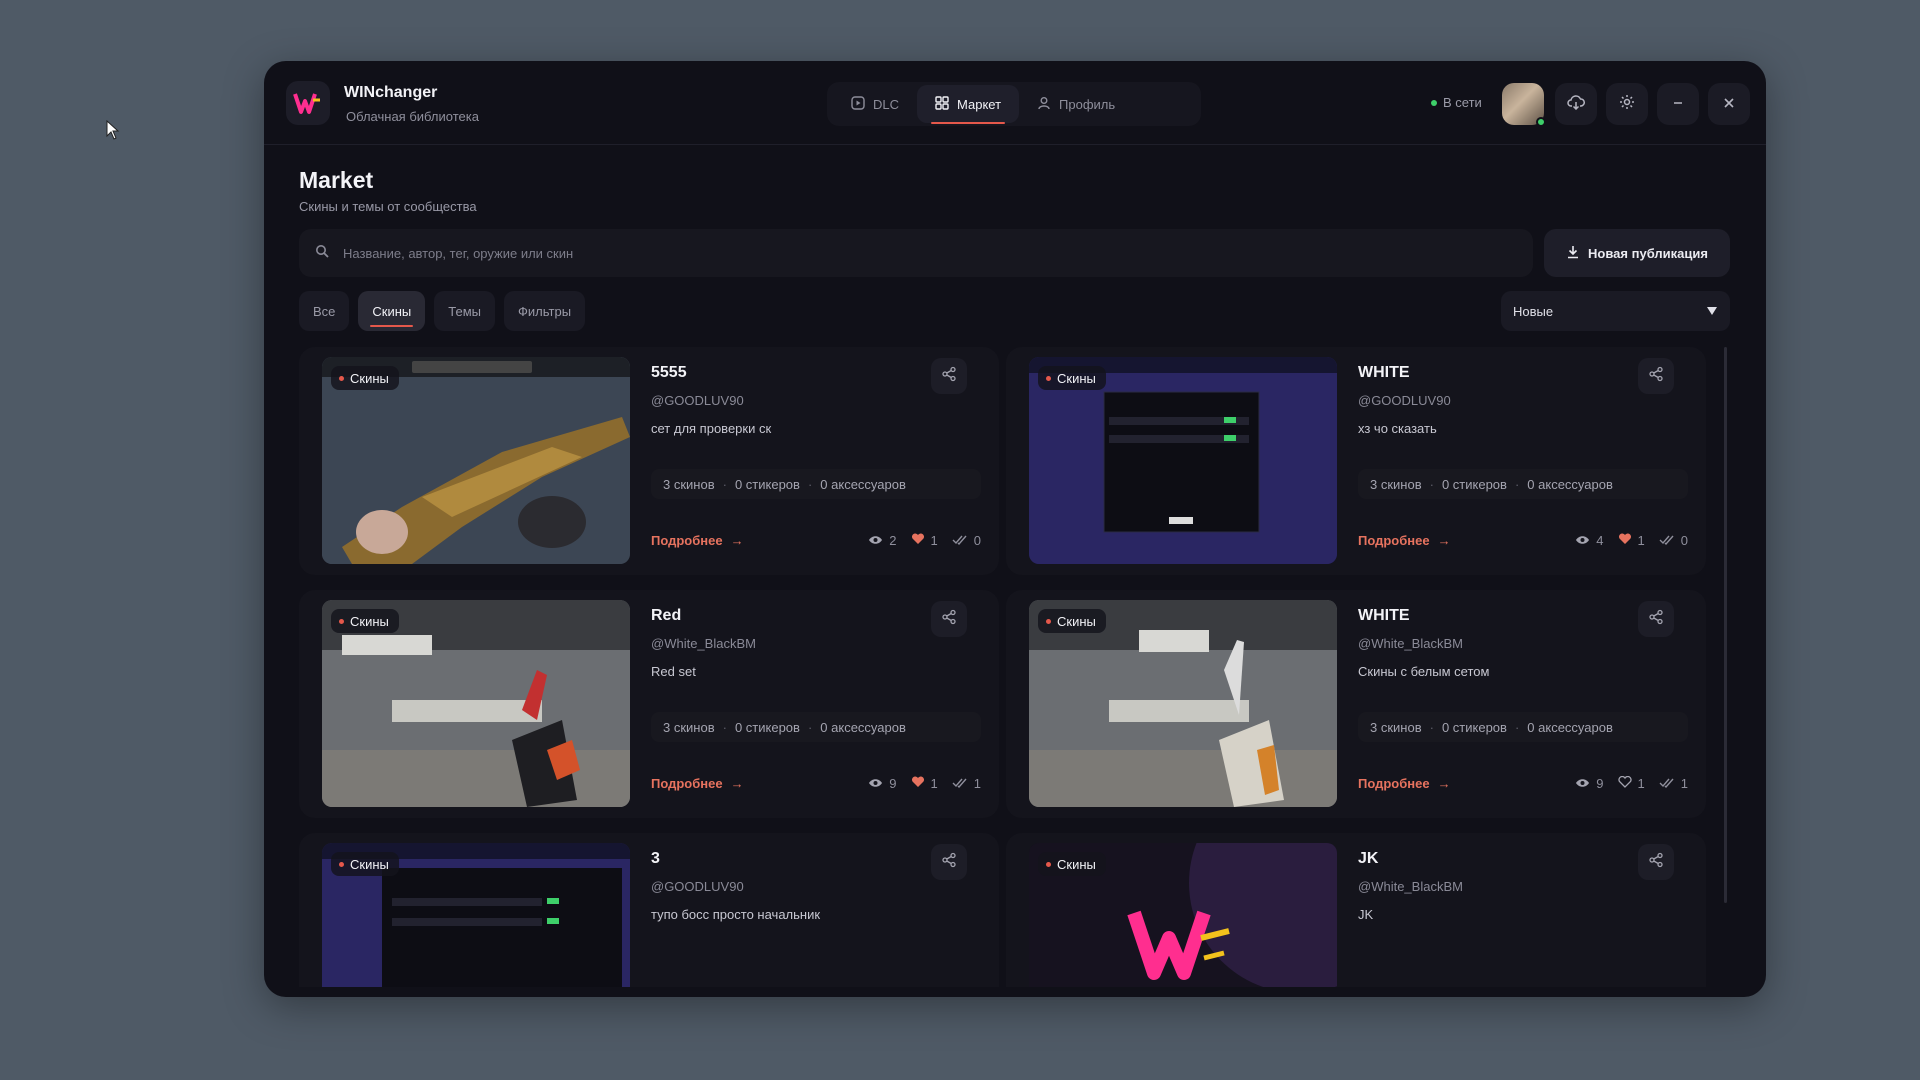  I want to click on filter-skins: Скины, so click(392, 311).